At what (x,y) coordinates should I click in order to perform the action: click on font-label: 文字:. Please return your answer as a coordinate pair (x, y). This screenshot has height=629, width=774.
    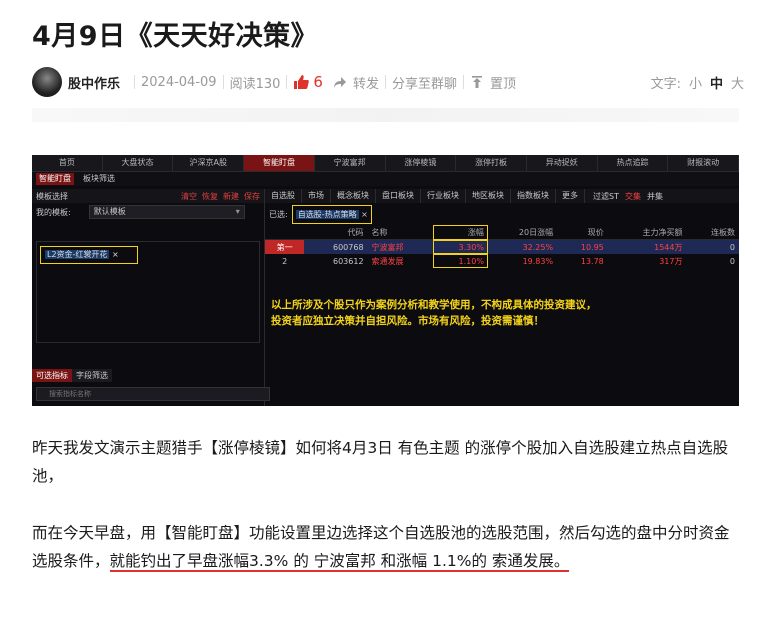
    Looking at the image, I should click on (665, 84).